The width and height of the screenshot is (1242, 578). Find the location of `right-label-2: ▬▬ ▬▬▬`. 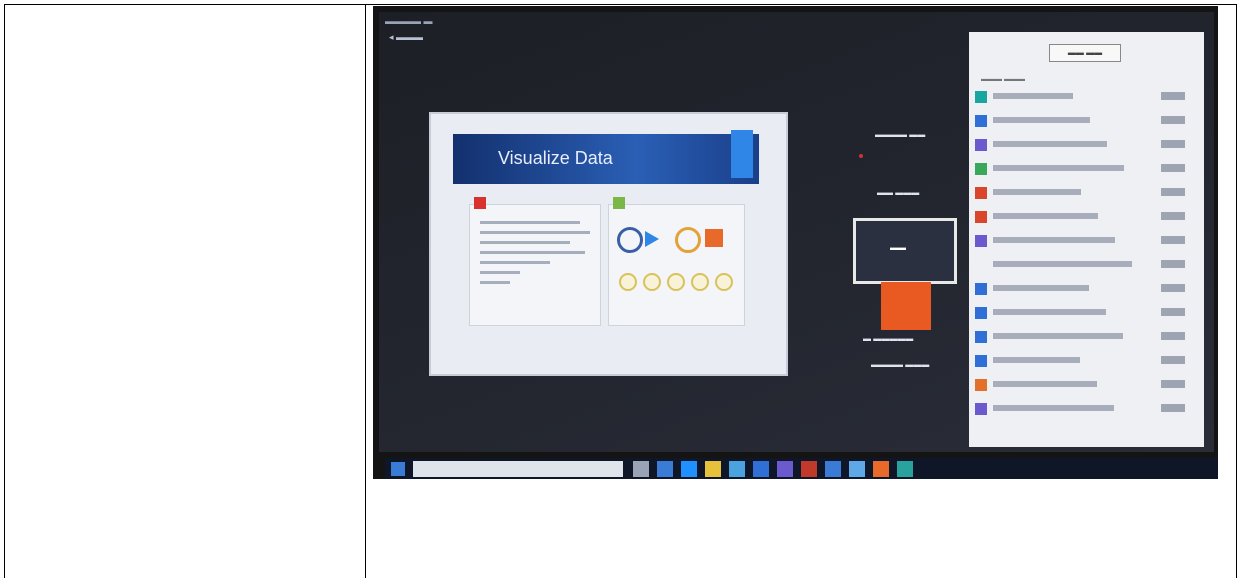

right-label-2: ▬▬ ▬▬▬ is located at coordinates (898, 192).